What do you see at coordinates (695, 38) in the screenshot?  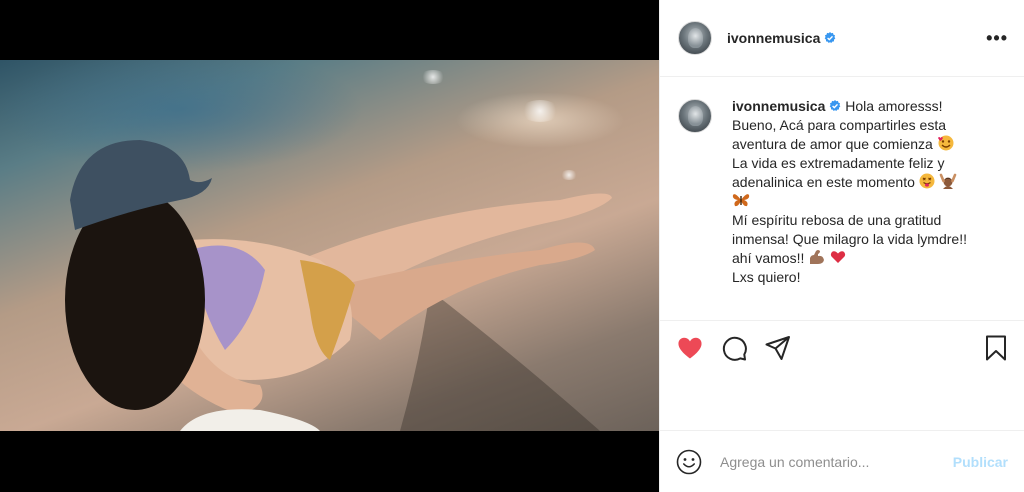 I see `avatar` at bounding box center [695, 38].